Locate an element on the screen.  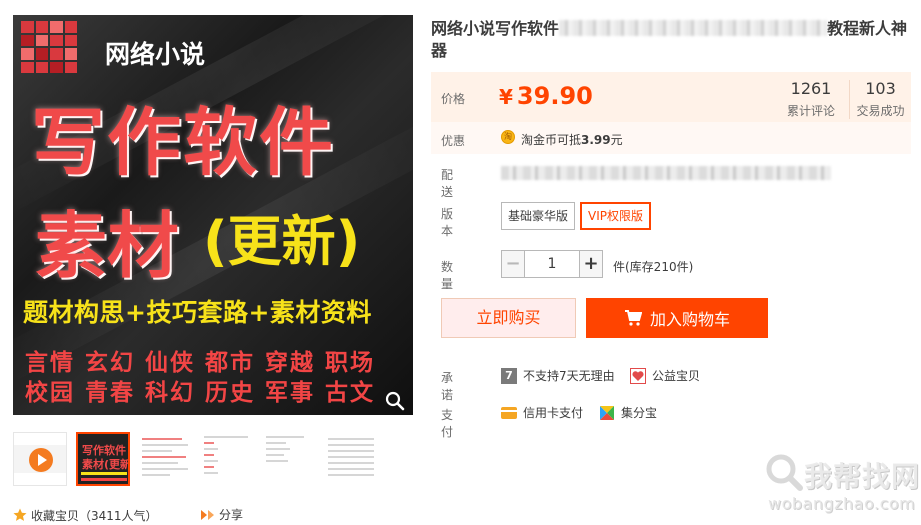
watermark: 我帮找网 wobangzhao.com is located at coordinates (840, 487).